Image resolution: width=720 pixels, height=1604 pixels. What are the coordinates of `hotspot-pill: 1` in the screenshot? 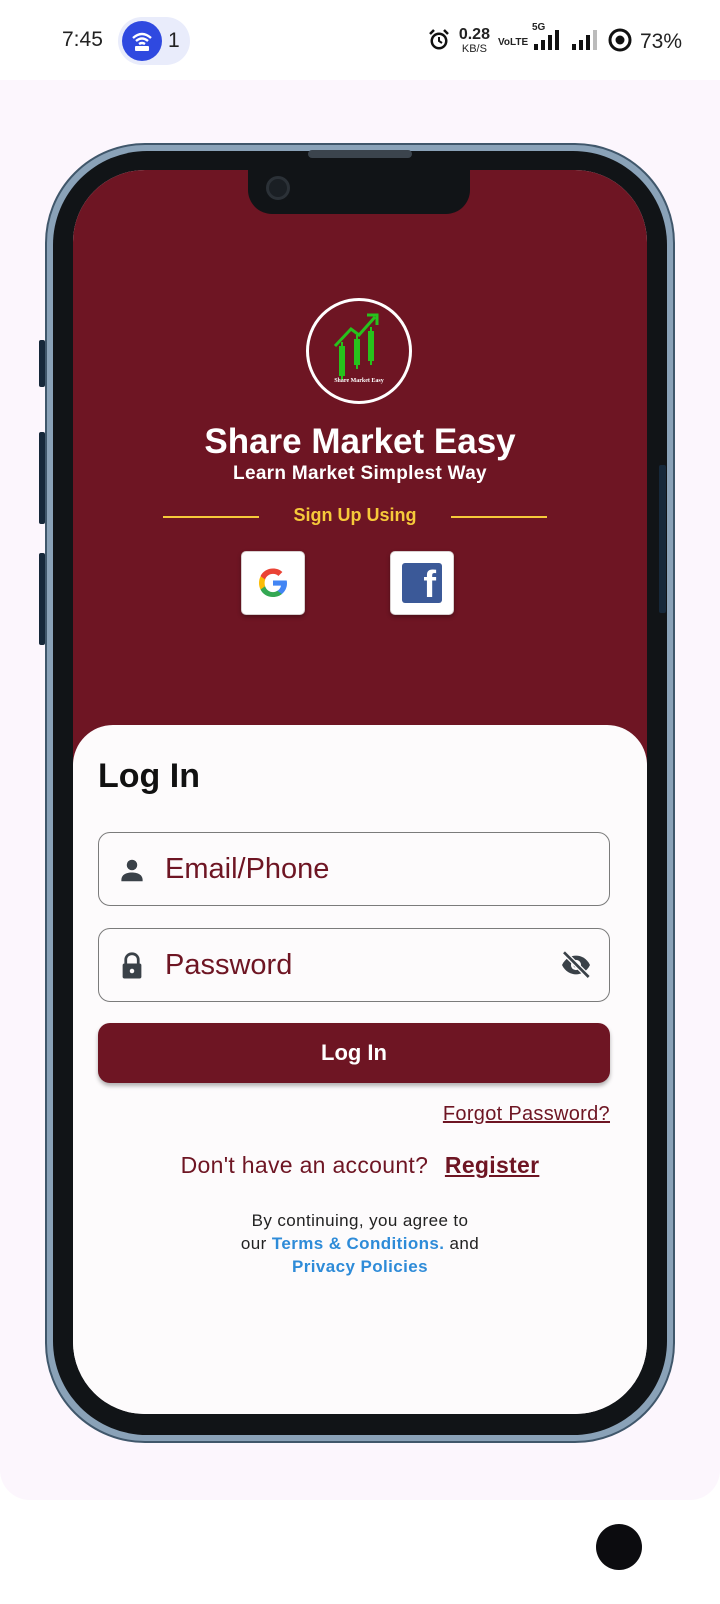 It's located at (154, 41).